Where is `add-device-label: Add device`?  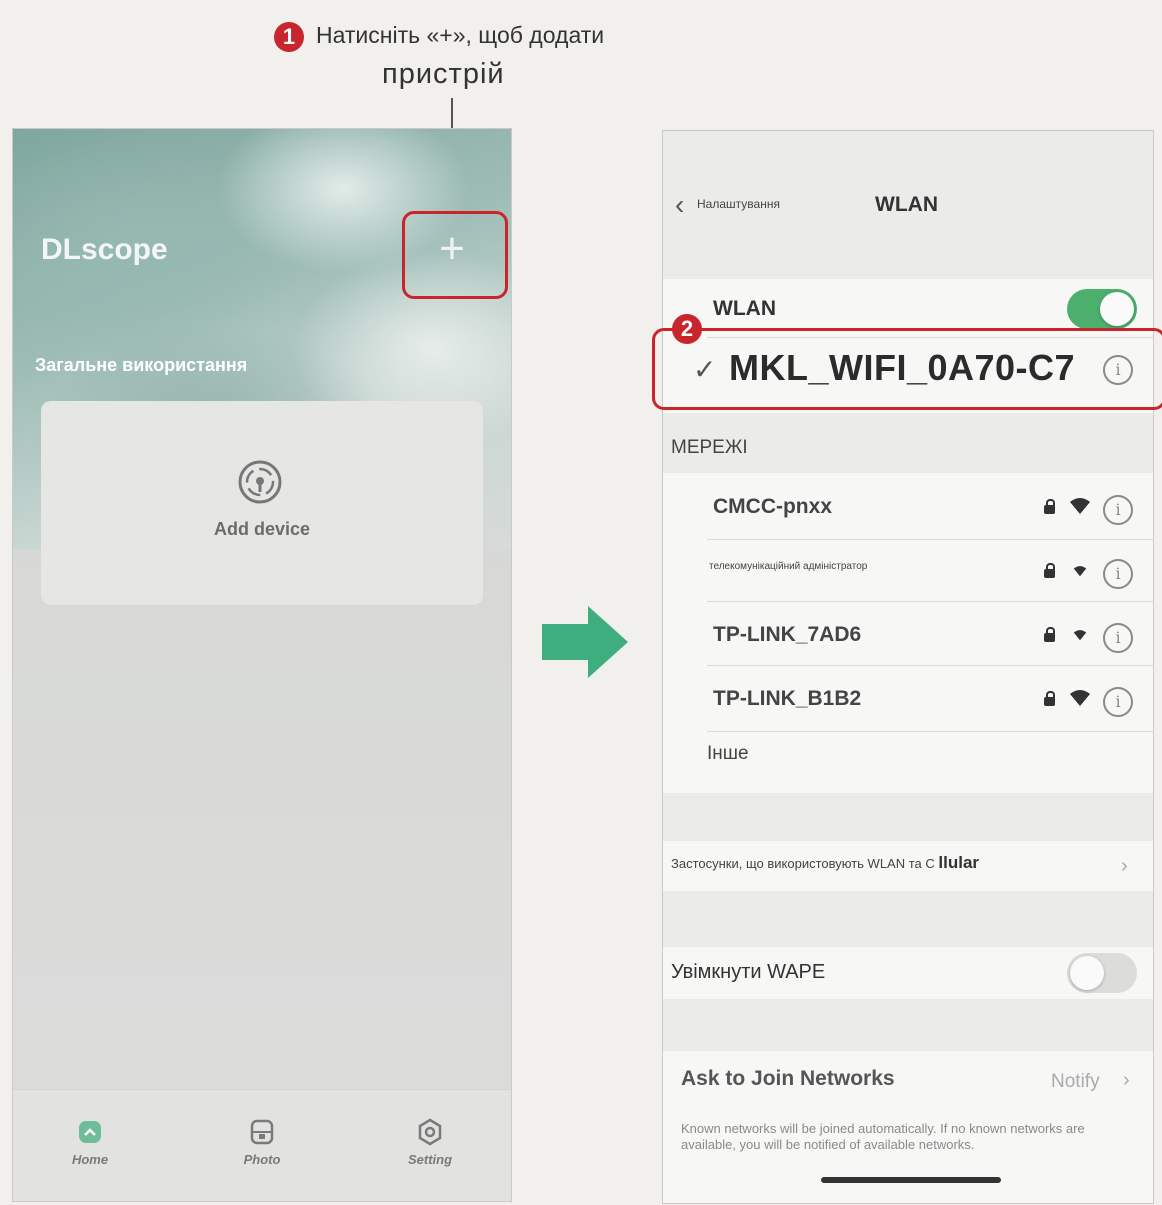 add-device-label: Add device is located at coordinates (262, 529).